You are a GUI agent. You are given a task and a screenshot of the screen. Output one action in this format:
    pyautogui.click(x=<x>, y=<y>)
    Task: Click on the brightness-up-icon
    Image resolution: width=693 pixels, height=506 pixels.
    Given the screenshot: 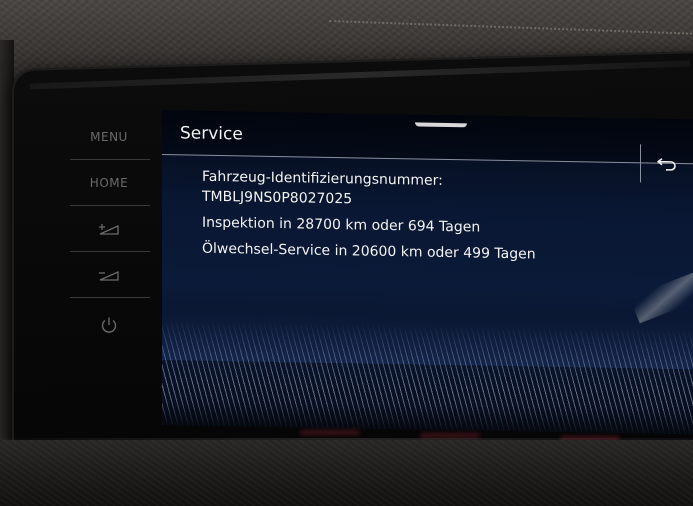 What is the action you would take?
    pyautogui.click(x=109, y=229)
    